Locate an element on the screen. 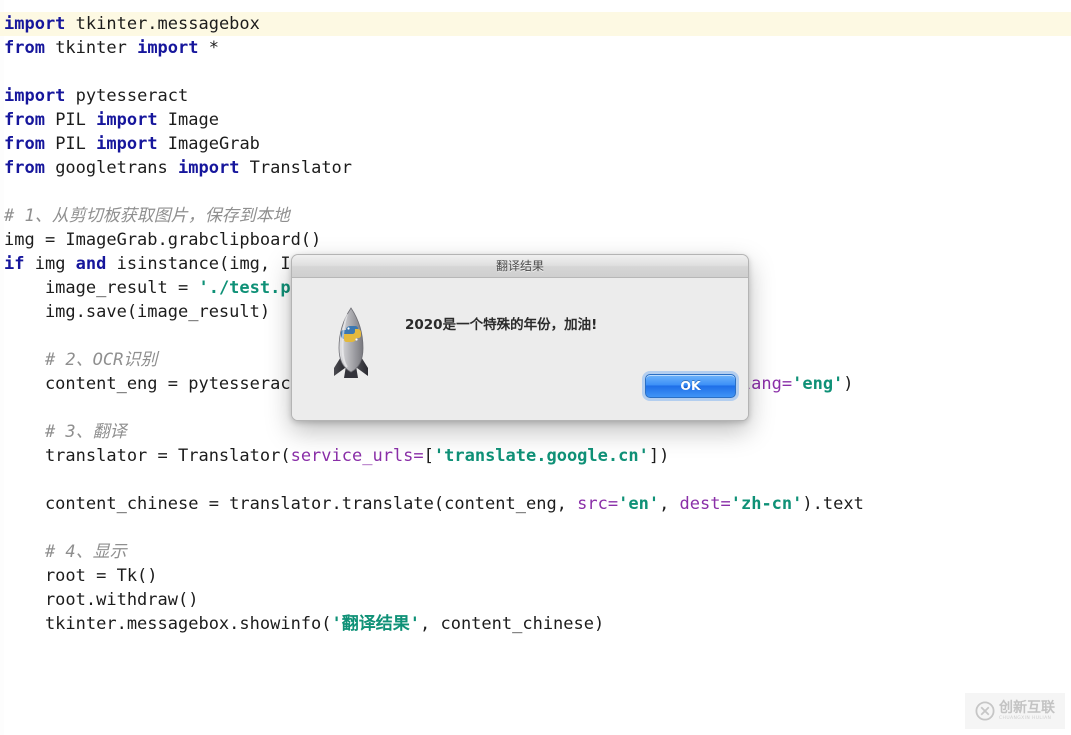  watermark: 创新互联 CHUANGXIN HULIAN is located at coordinates (1015, 711).